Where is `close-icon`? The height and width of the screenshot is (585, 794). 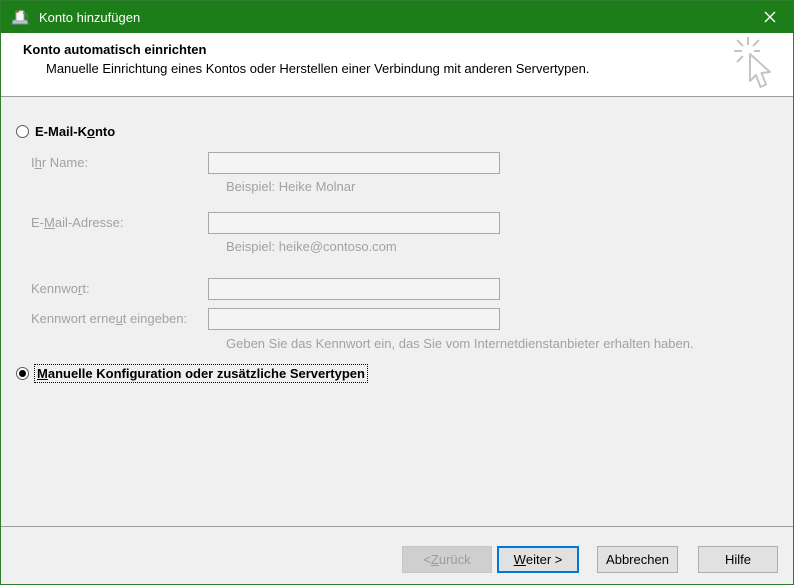
close-icon is located at coordinates (770, 17).